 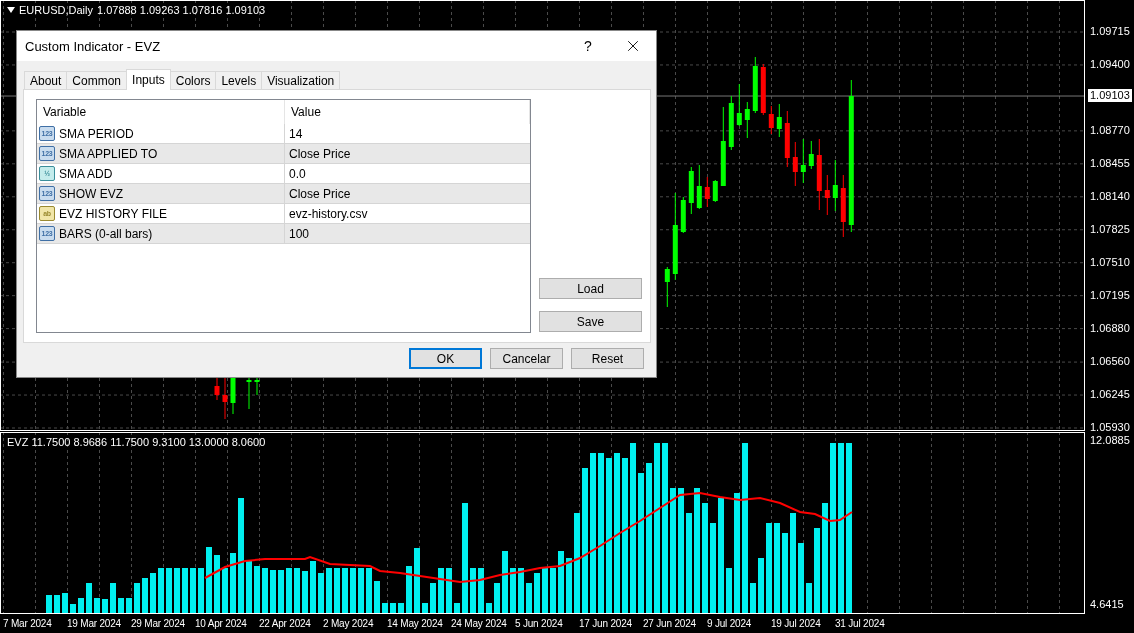 What do you see at coordinates (1110, 64) in the screenshot?
I see `price-axis-label: 1.09400` at bounding box center [1110, 64].